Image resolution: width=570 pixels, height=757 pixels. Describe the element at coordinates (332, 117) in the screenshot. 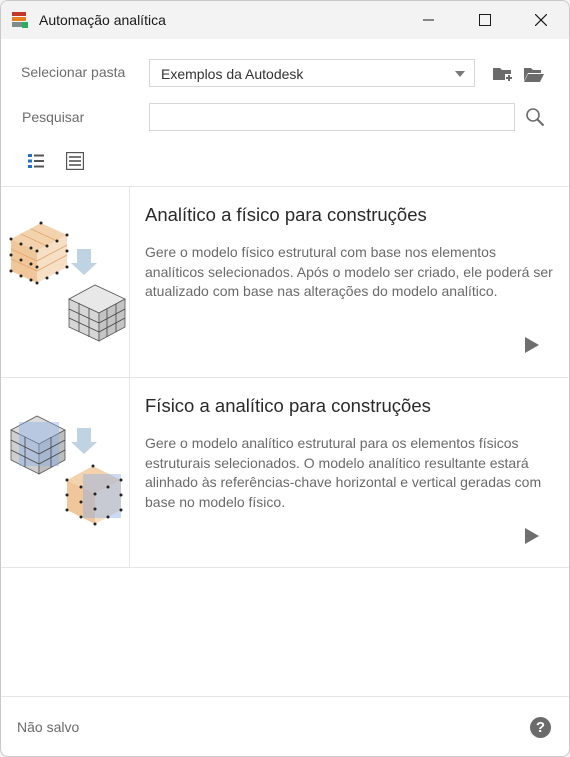

I see `search-input` at that location.